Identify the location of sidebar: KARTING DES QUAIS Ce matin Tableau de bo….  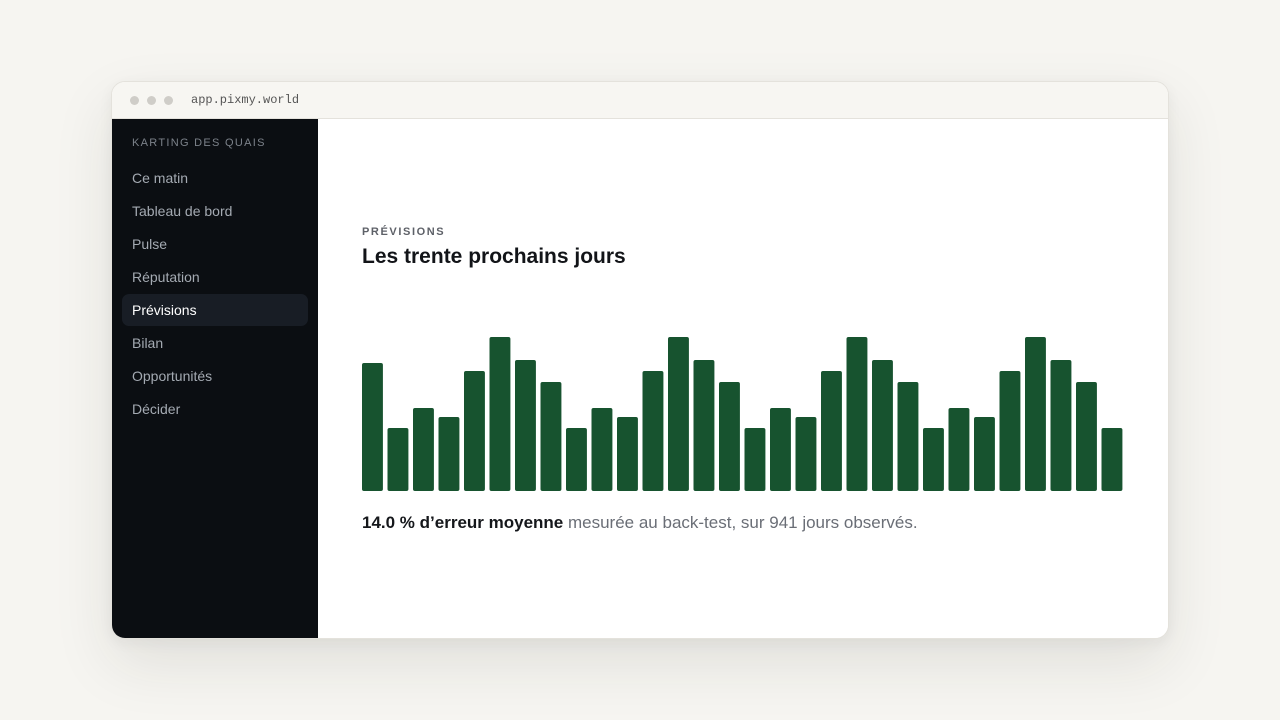
(215, 378).